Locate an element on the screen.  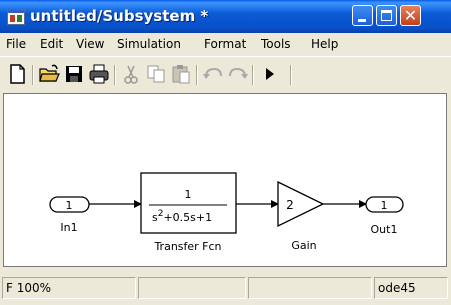
cut-icon is located at coordinates (131, 74).